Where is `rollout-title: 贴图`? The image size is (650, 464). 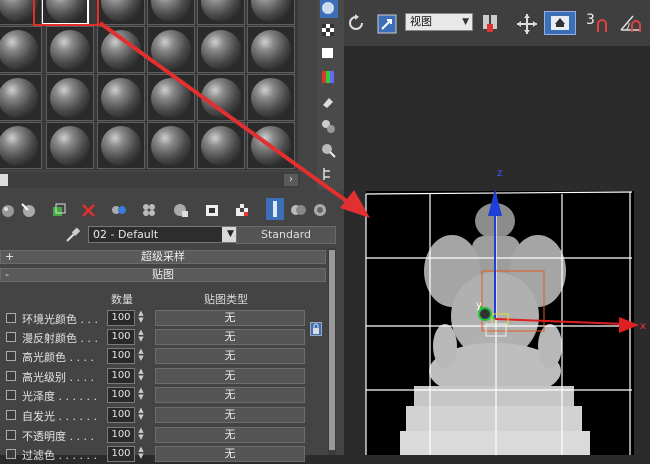
rollout-title: 贴图 is located at coordinates (163, 274).